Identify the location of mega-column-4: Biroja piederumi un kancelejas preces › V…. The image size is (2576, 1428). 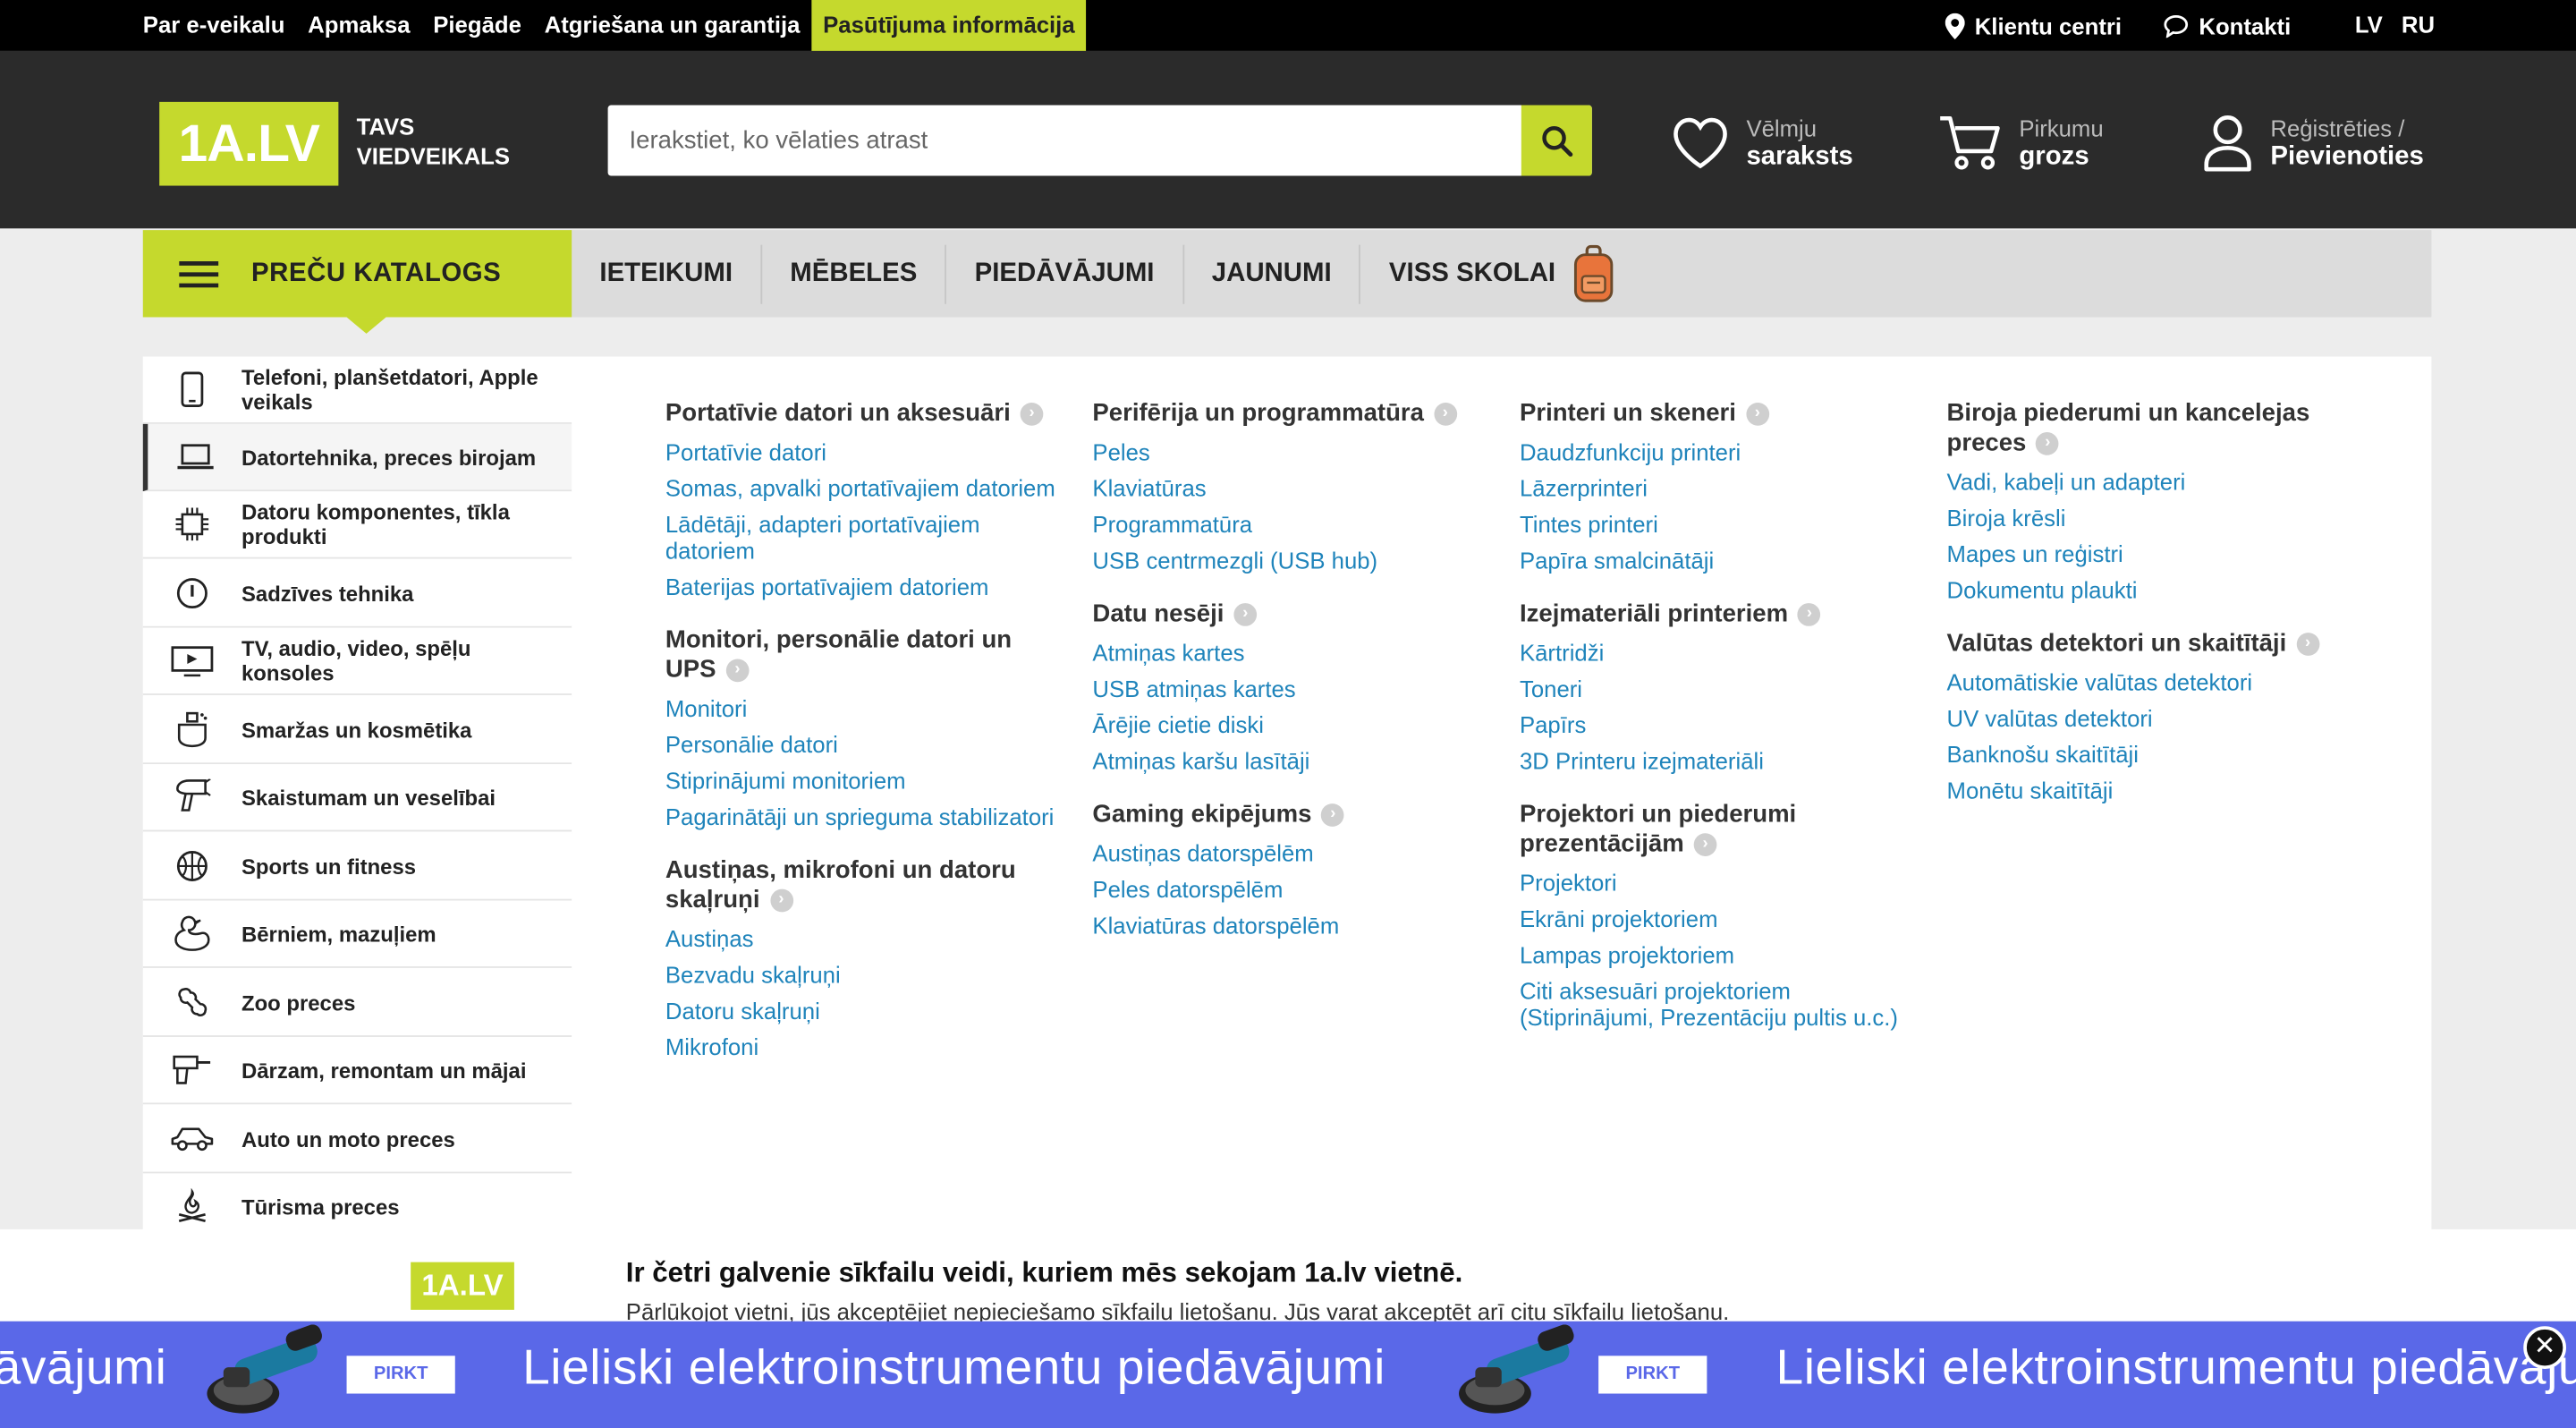
(2144, 614).